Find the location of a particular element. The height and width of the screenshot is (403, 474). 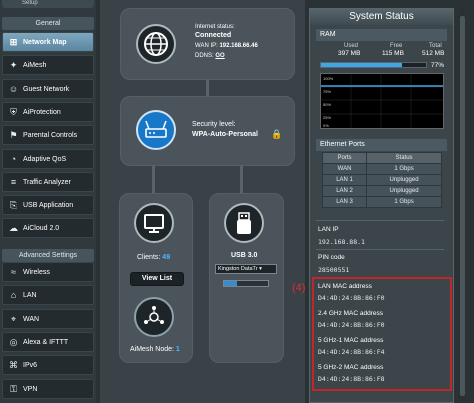

usb-application-icon: ⎘ is located at coordinates (13, 205).